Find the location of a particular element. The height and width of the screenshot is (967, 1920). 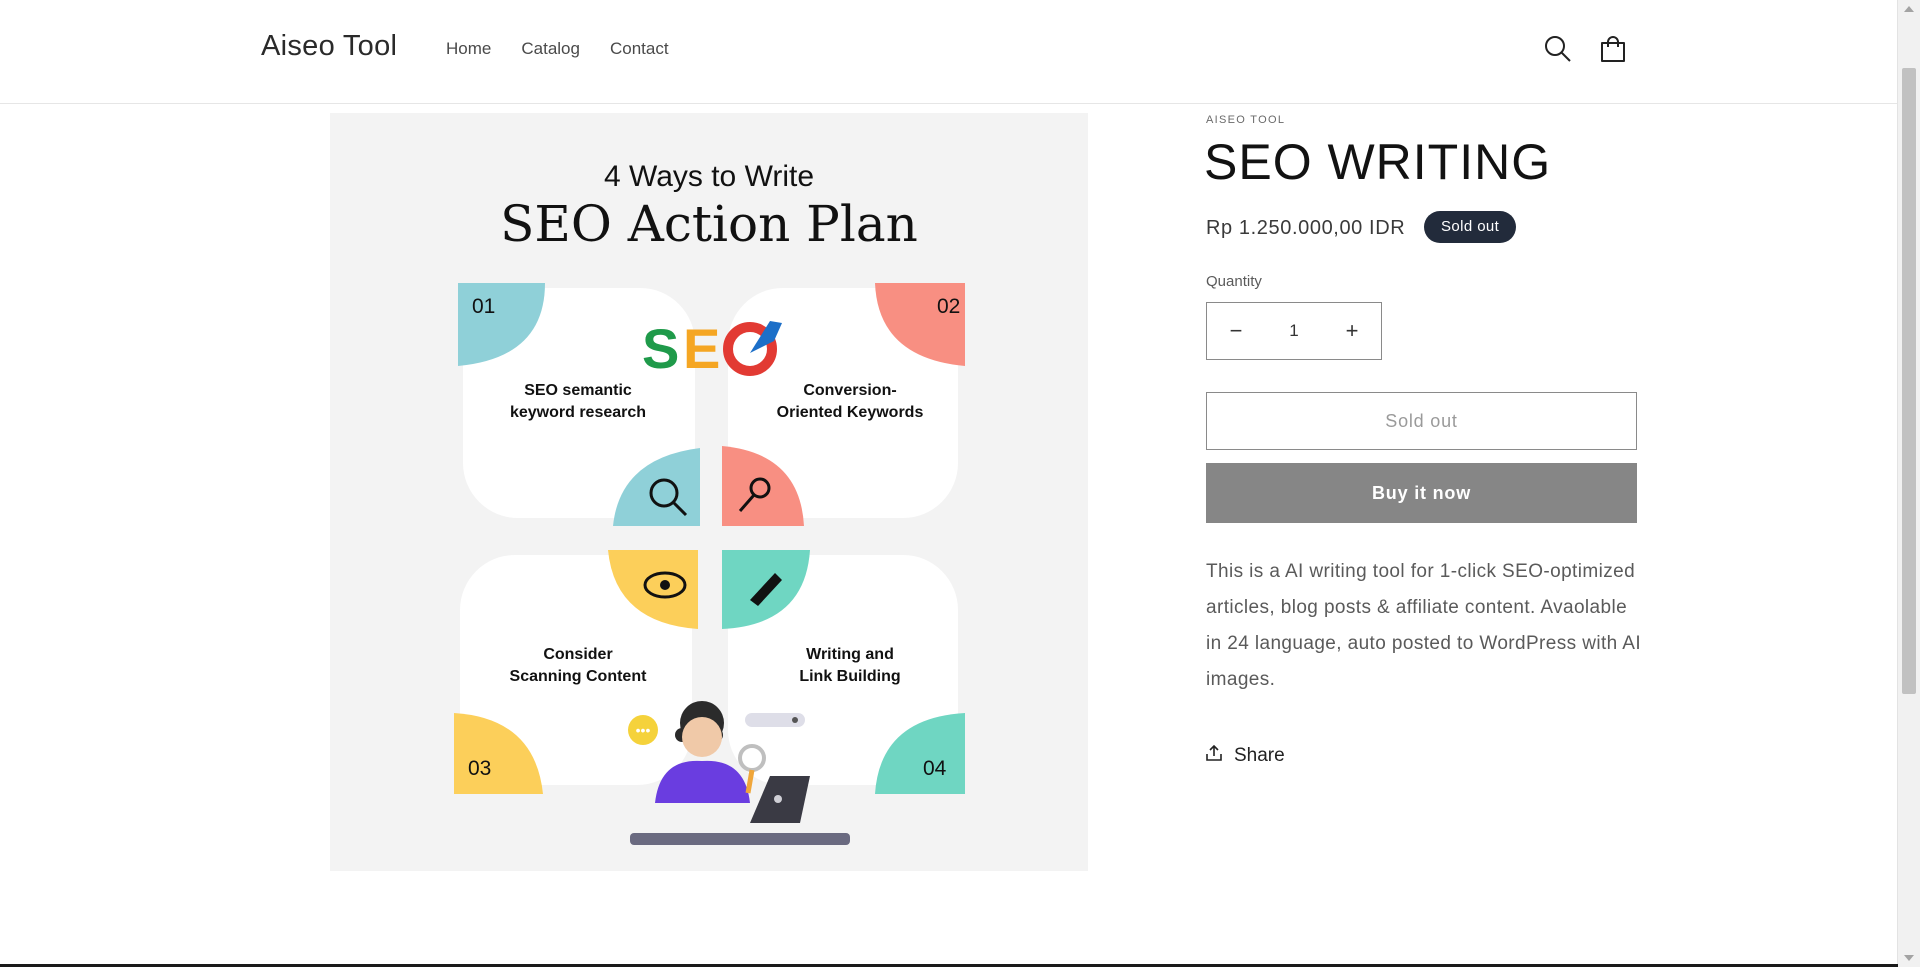

page-scrollbar is located at coordinates (1908, 483).